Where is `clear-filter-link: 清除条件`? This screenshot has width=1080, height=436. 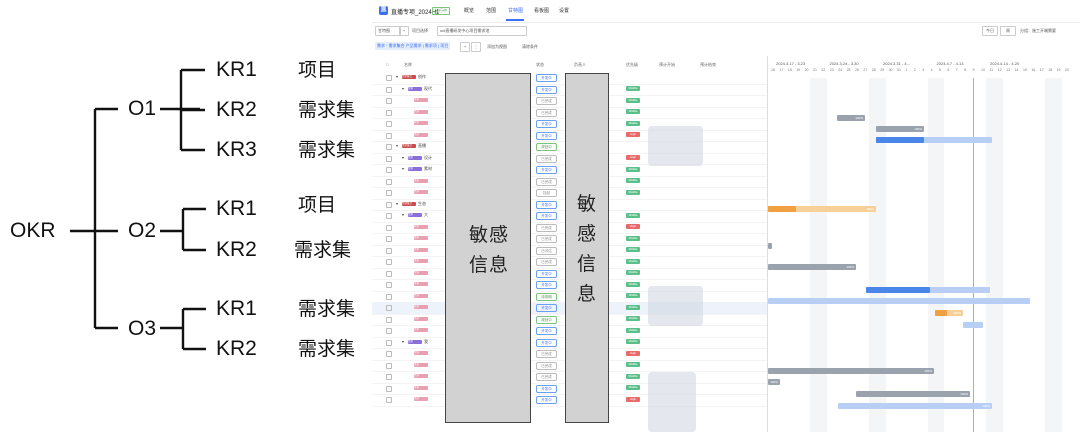
clear-filter-link: 清除条件 is located at coordinates (530, 47).